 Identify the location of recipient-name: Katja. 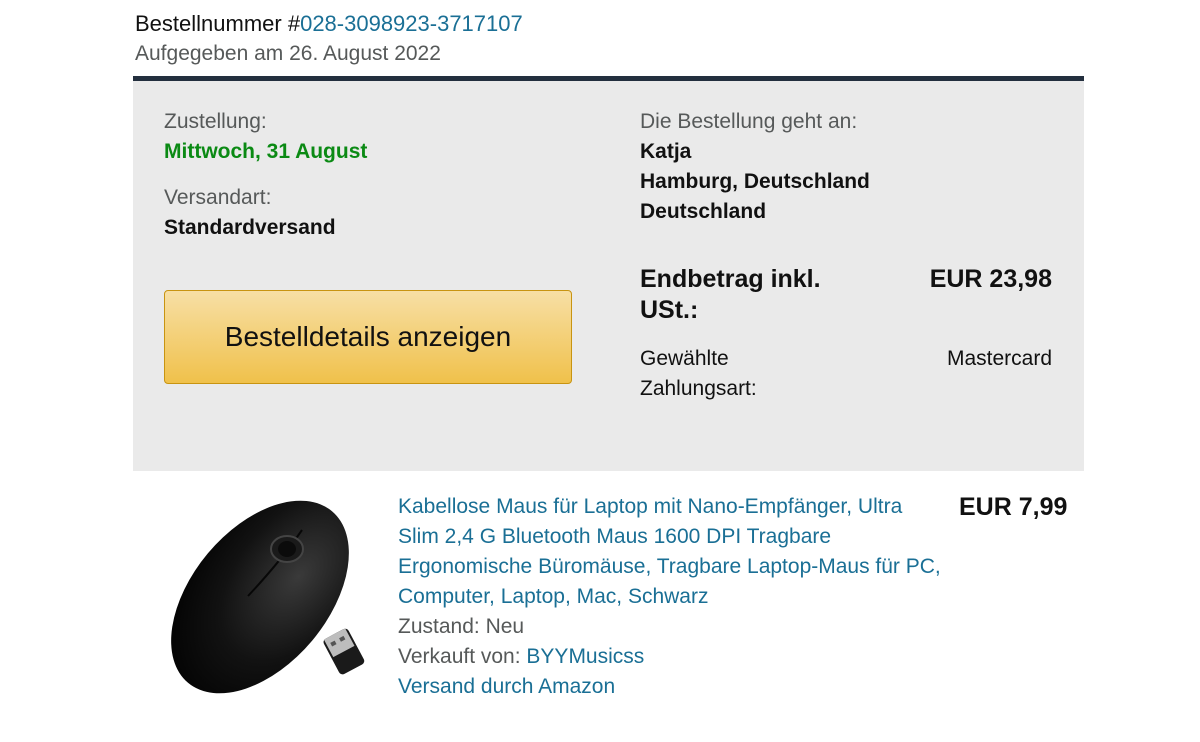
(666, 151).